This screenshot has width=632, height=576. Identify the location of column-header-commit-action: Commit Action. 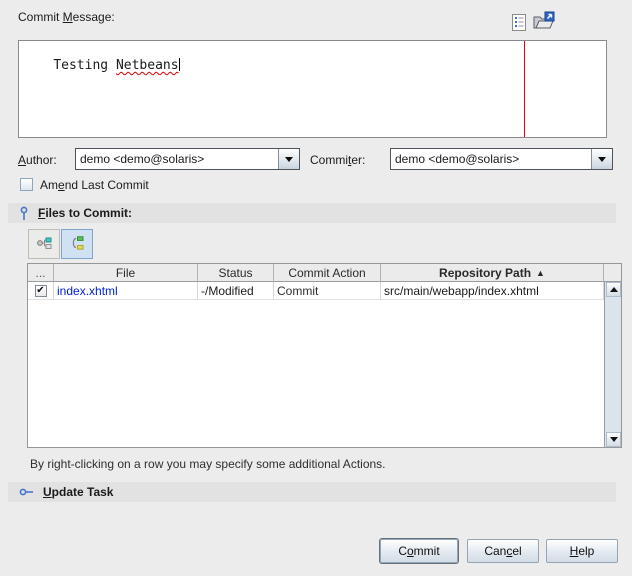
(327, 273).